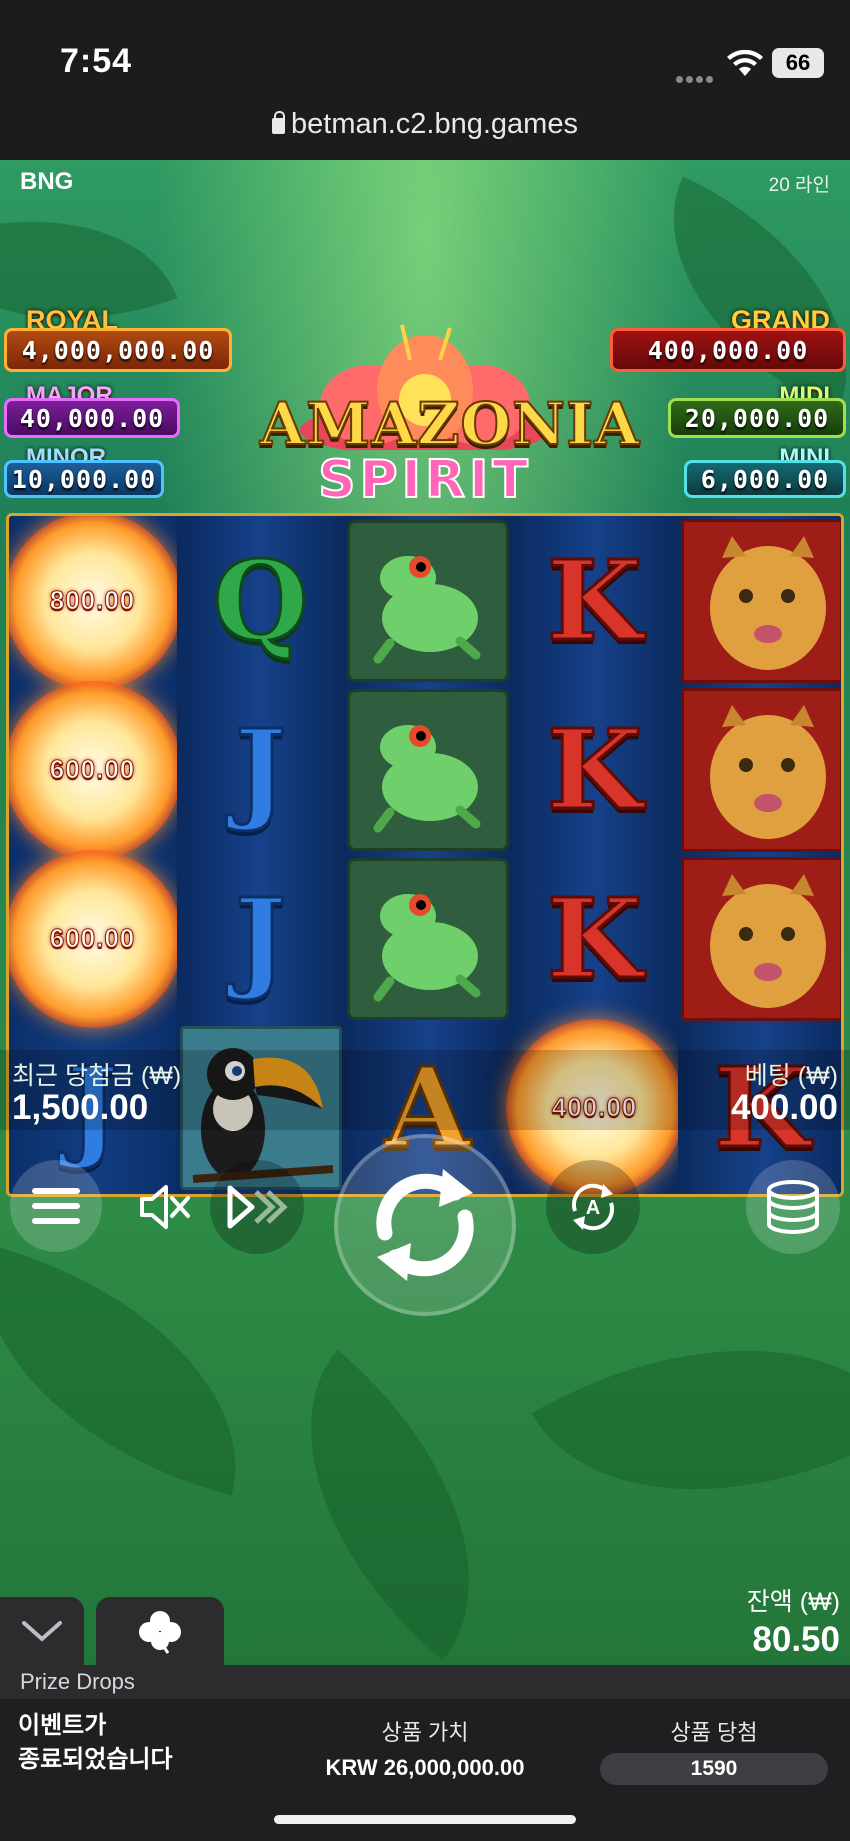 The width and height of the screenshot is (850, 1841). I want to click on prize-drops-tab, so click(160, 1631).